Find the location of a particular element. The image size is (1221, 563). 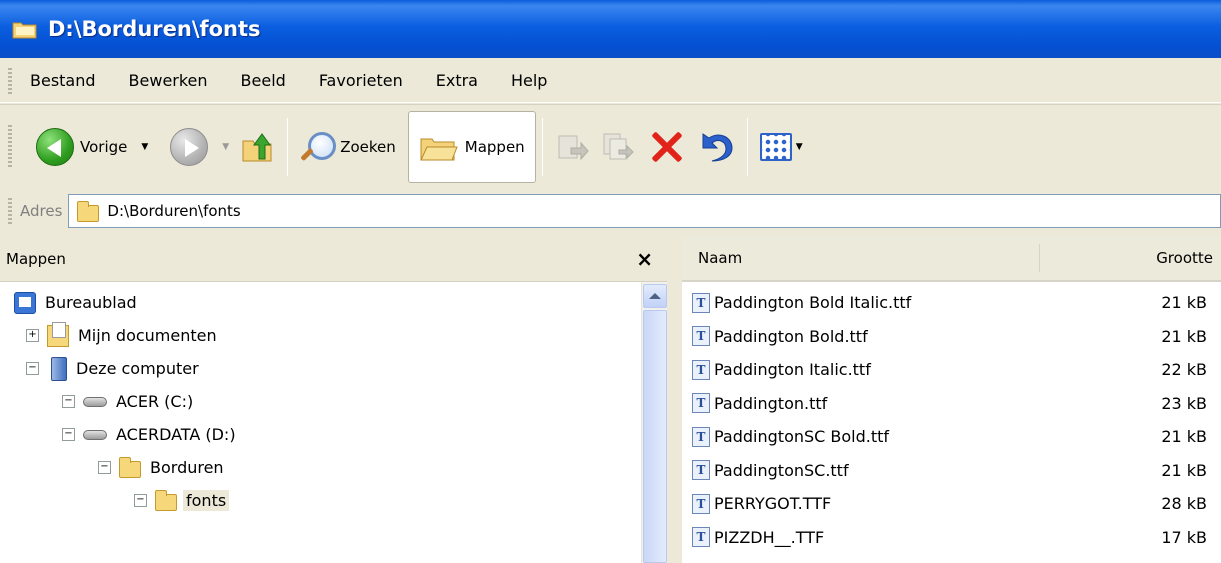

folders-pane-title: Mappen is located at coordinates (36, 258).